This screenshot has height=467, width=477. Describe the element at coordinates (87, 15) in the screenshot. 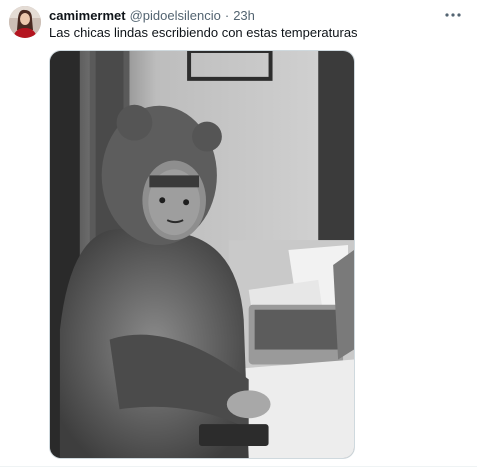

I see `display-name: camimermet` at that location.